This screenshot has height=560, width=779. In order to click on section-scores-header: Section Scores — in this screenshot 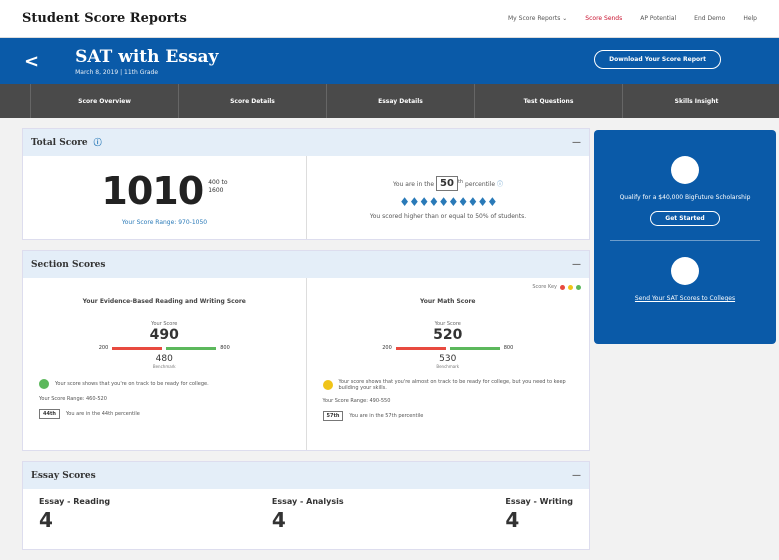, I will do `click(306, 264)`.